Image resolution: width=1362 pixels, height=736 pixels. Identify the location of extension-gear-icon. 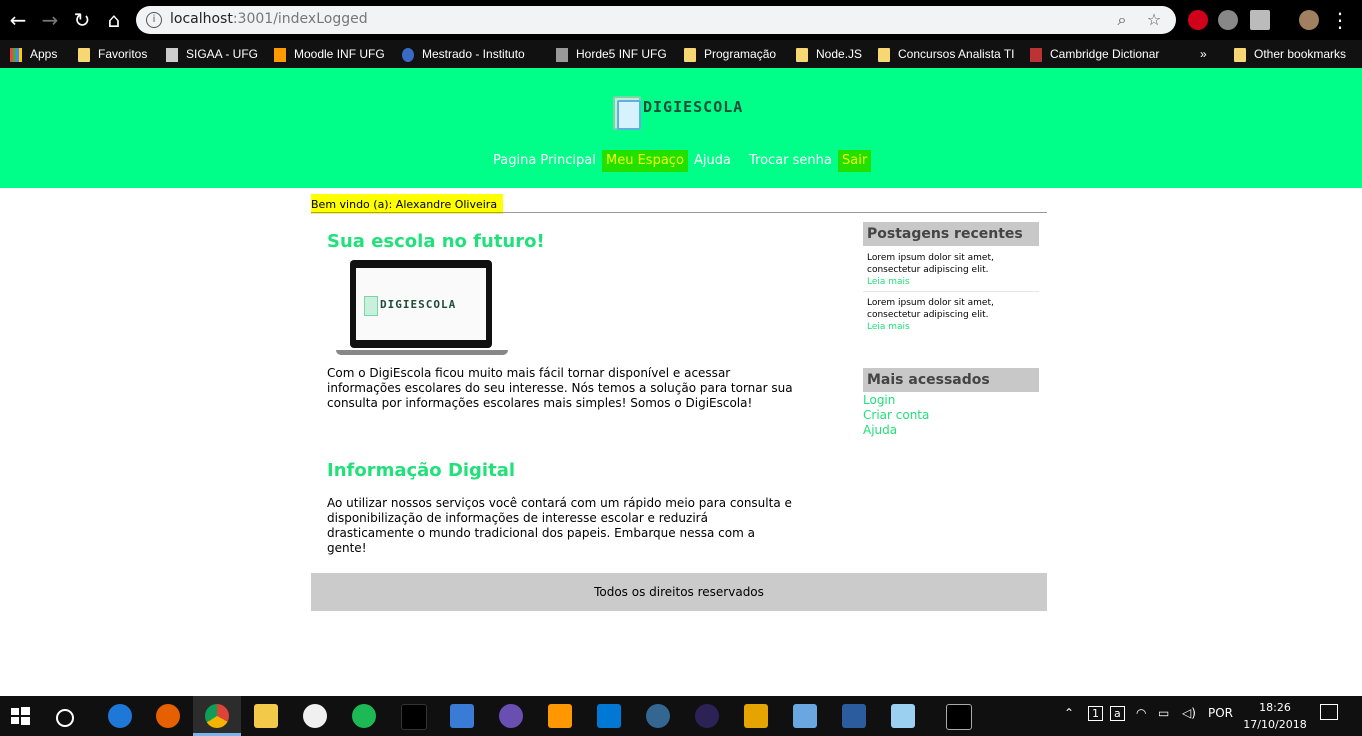
(1260, 20).